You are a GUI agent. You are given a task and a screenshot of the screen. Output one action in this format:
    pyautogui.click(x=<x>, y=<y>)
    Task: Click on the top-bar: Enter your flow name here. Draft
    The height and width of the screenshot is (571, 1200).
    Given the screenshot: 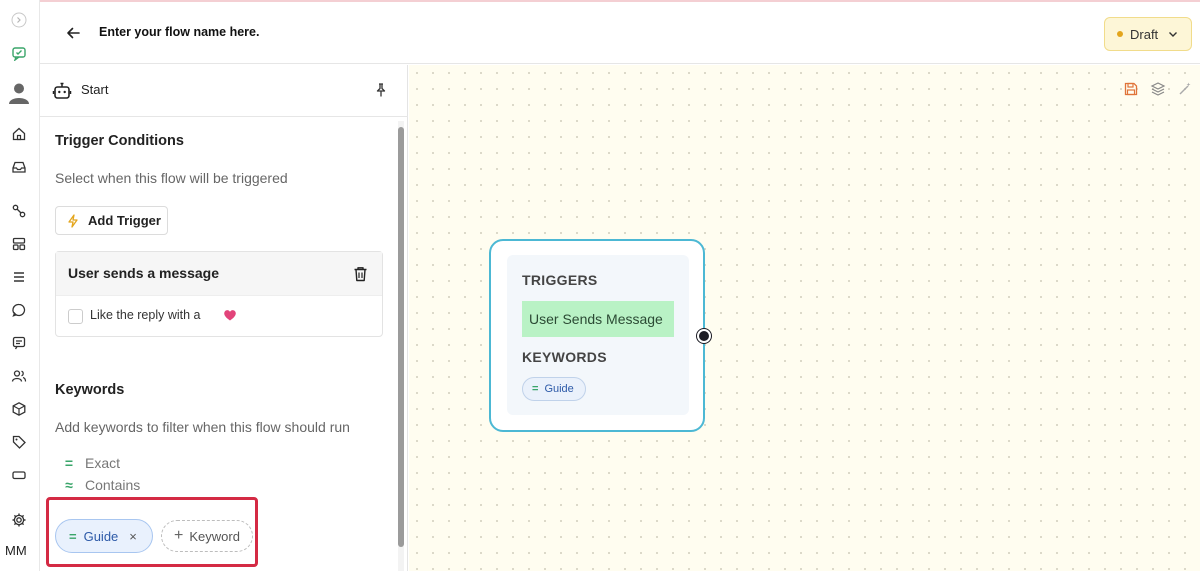 What is the action you would take?
    pyautogui.click(x=620, y=32)
    